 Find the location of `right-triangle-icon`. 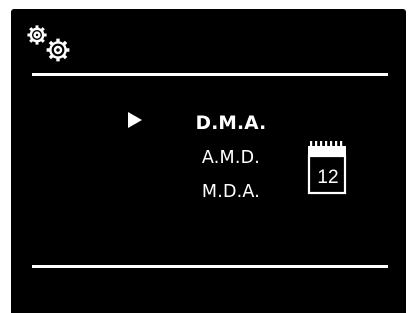

right-triangle-icon is located at coordinates (135, 120).